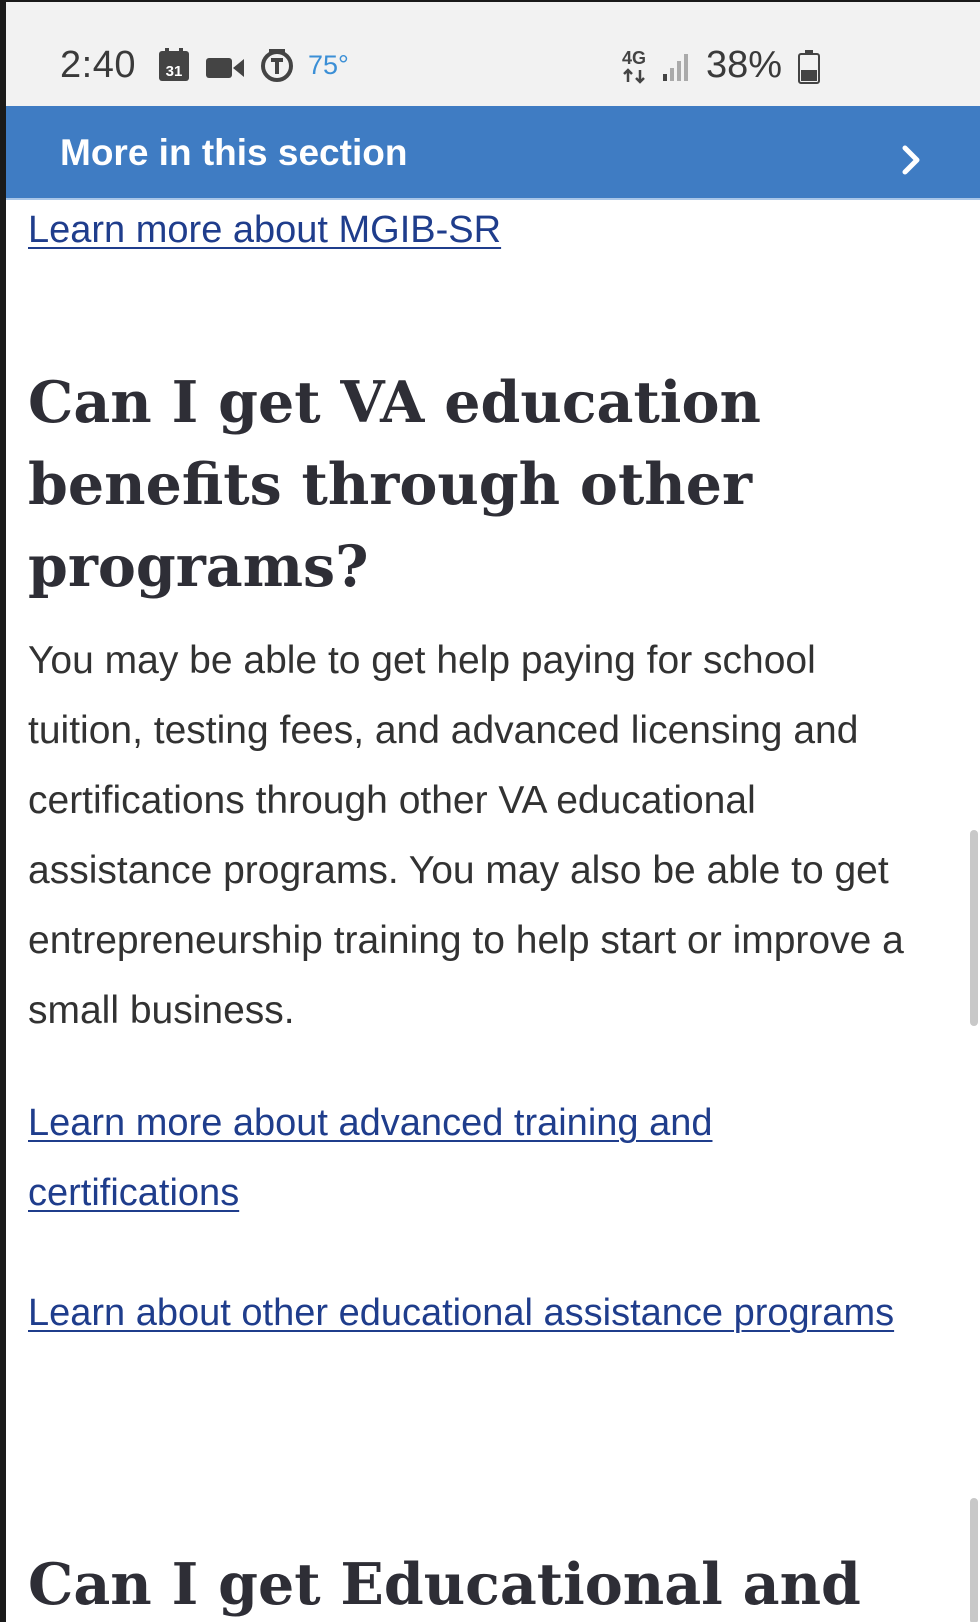 This screenshot has width=980, height=1622. I want to click on network-type: 4G, so click(633, 58).